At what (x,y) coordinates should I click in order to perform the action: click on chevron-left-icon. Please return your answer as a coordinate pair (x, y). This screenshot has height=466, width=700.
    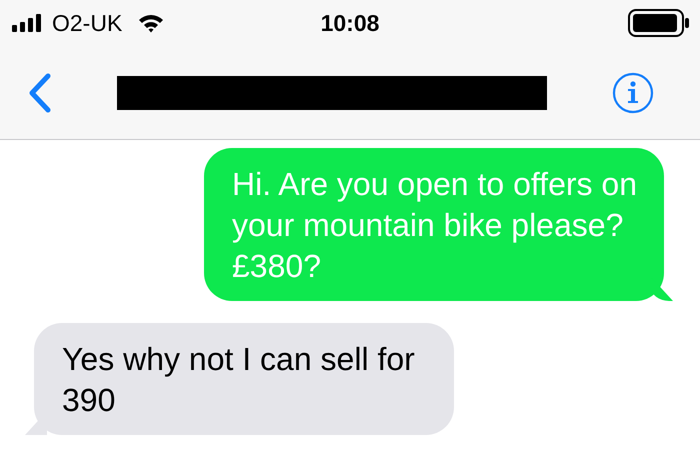
    Looking at the image, I should click on (40, 92).